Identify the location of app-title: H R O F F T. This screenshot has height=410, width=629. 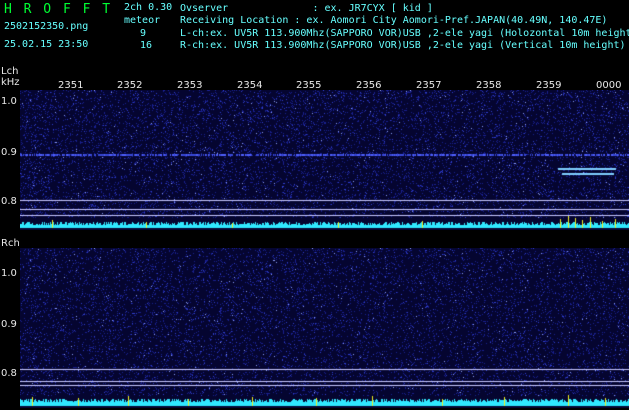
(58, 9).